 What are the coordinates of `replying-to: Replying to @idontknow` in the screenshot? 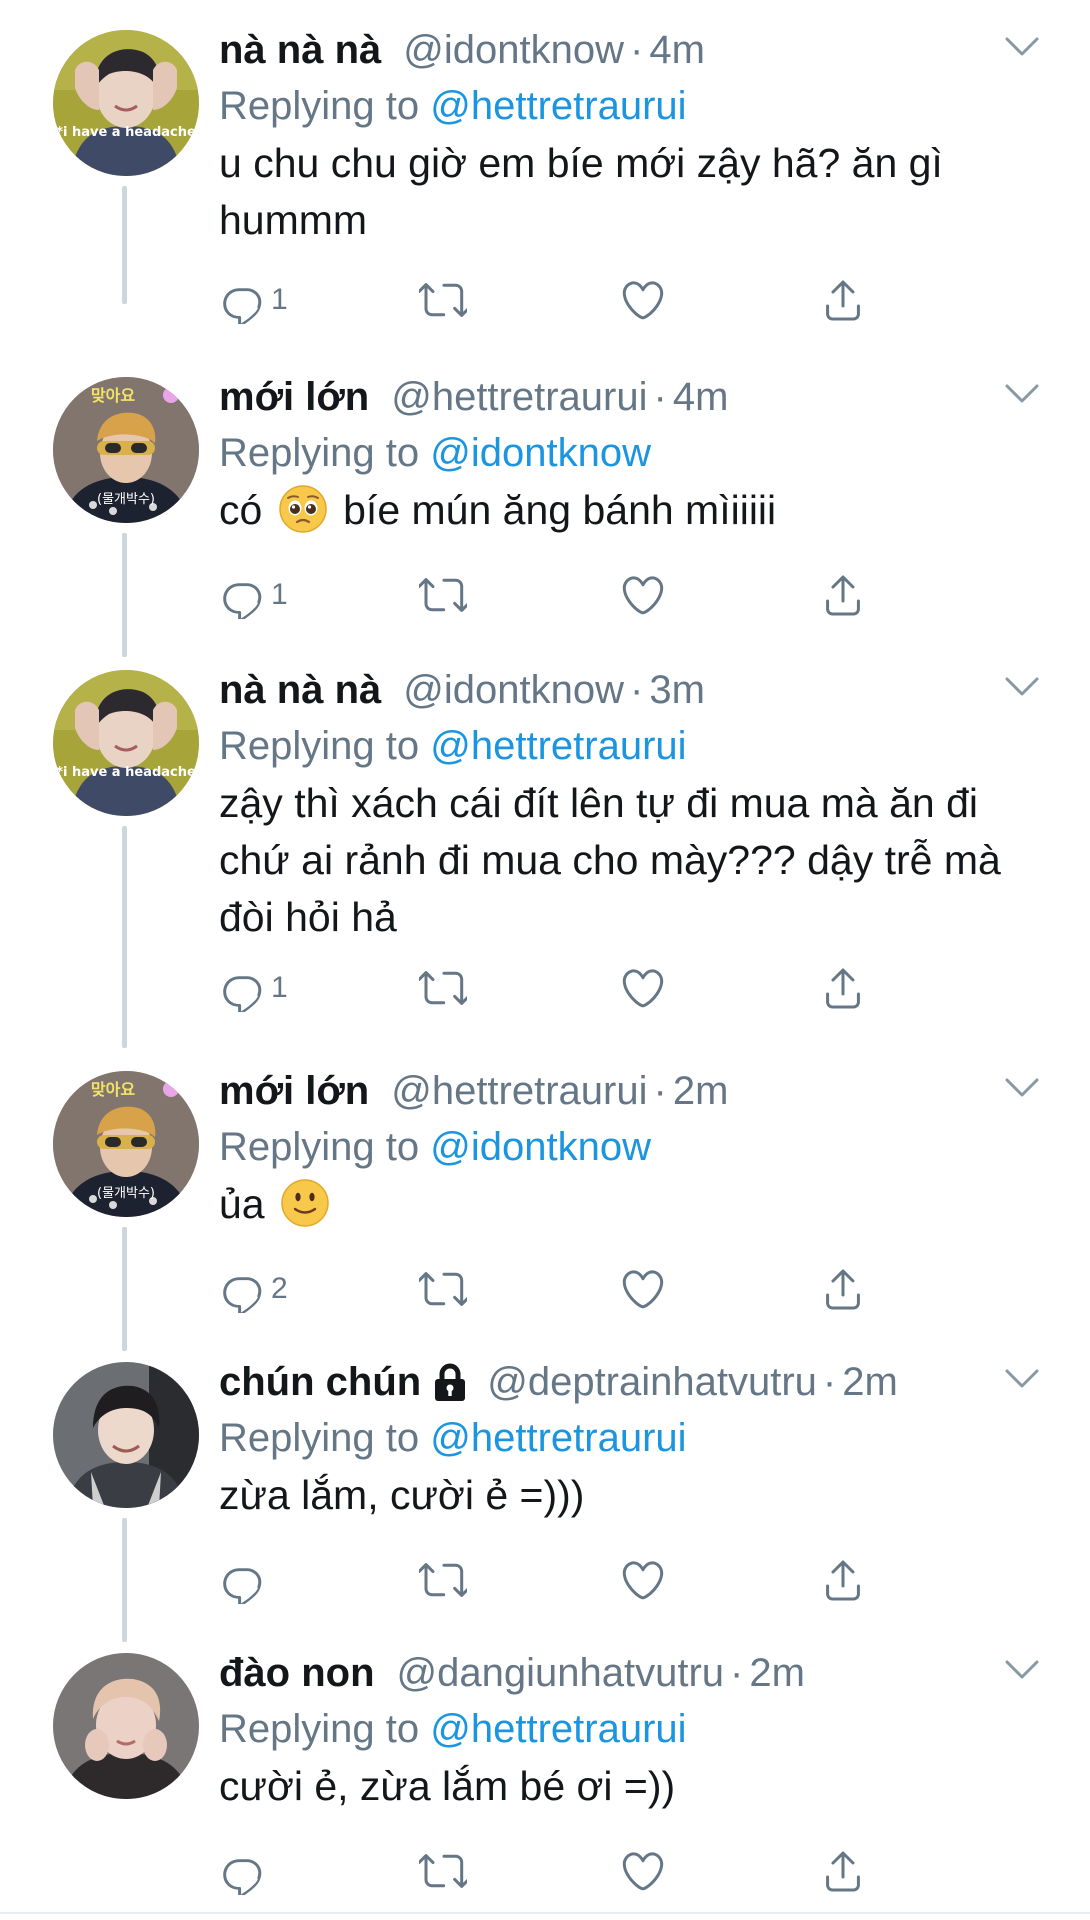 It's located at (435, 453).